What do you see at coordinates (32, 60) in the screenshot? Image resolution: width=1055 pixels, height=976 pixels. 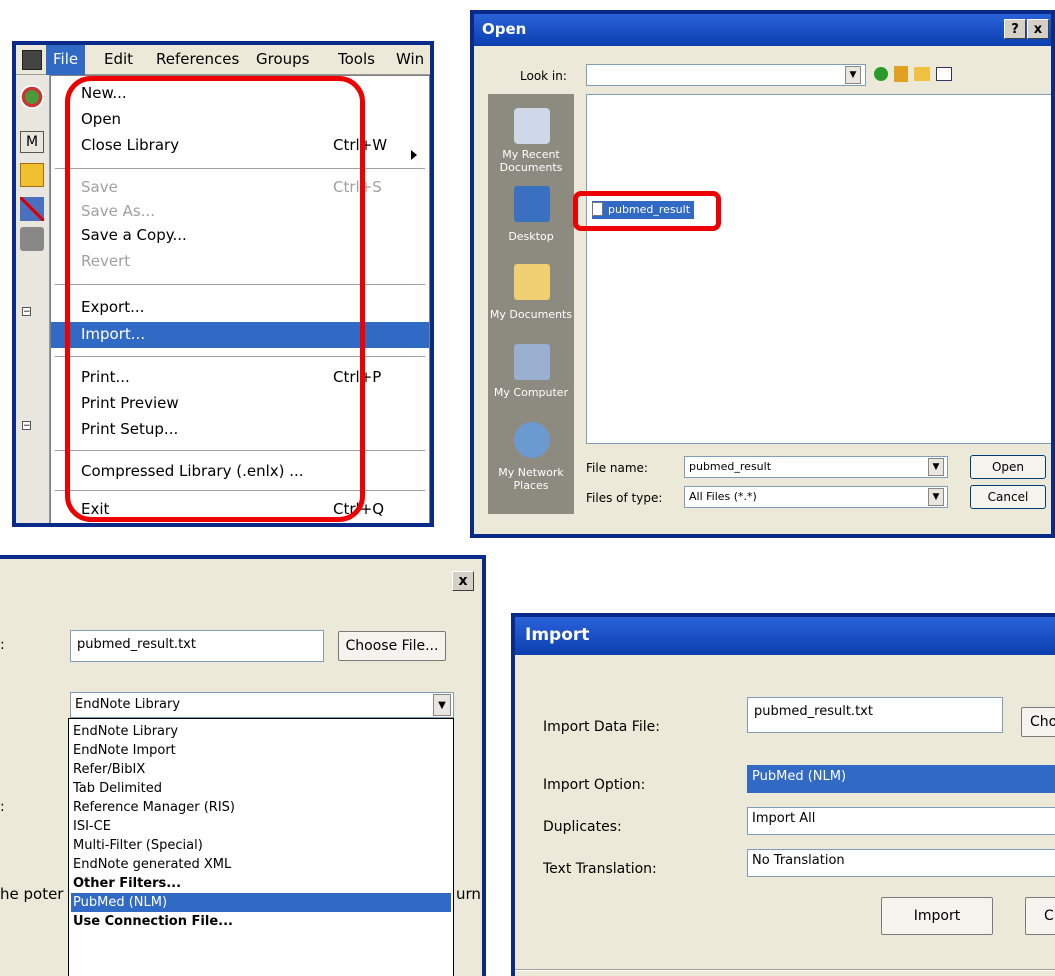 I see `app-icon` at bounding box center [32, 60].